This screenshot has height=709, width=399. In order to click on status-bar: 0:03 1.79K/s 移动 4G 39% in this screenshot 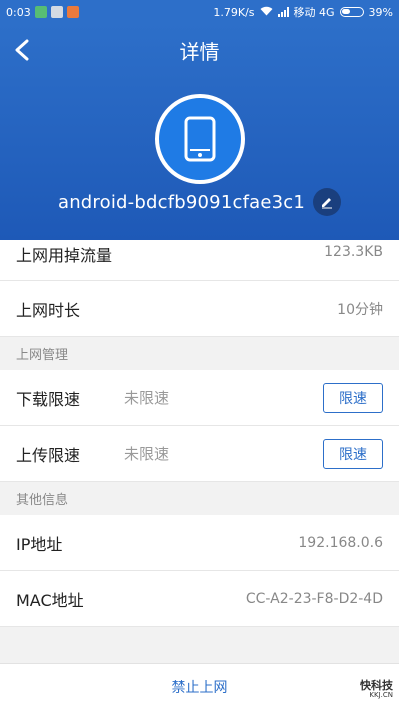, I will do `click(199, 12)`.